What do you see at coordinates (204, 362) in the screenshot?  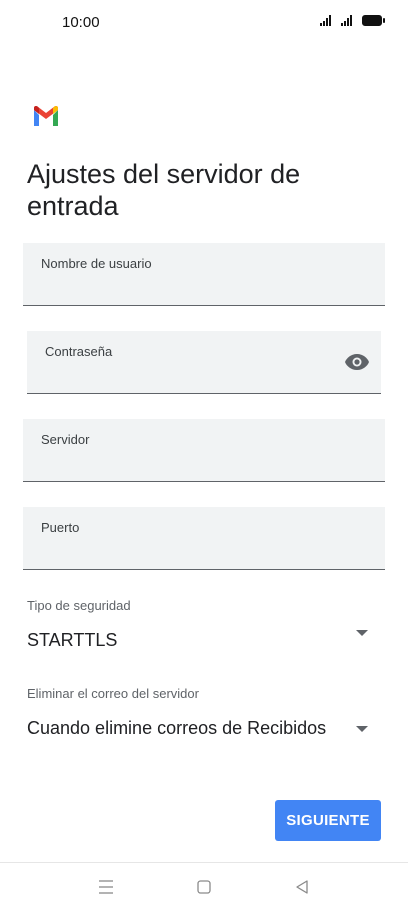 I see `password-field: Contraseña` at bounding box center [204, 362].